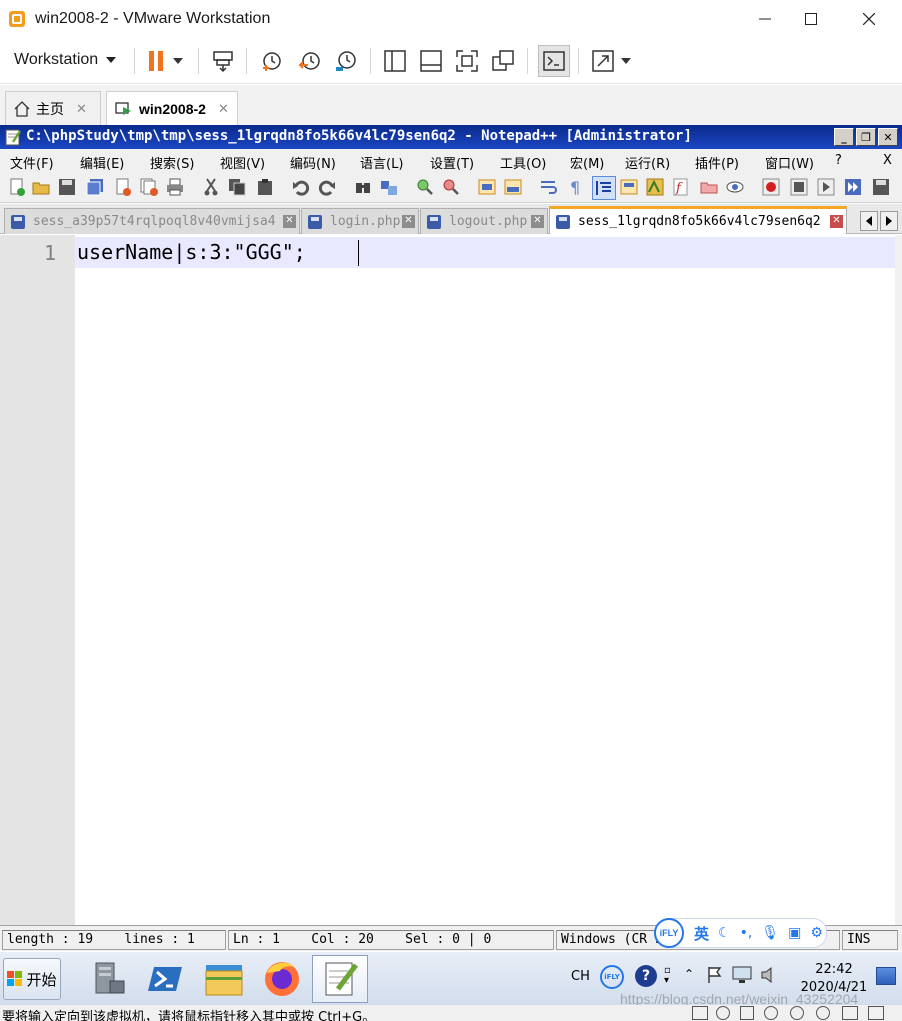 This screenshot has height=1021, width=902. I want to click on notepad-restore-button: ❐, so click(866, 137).